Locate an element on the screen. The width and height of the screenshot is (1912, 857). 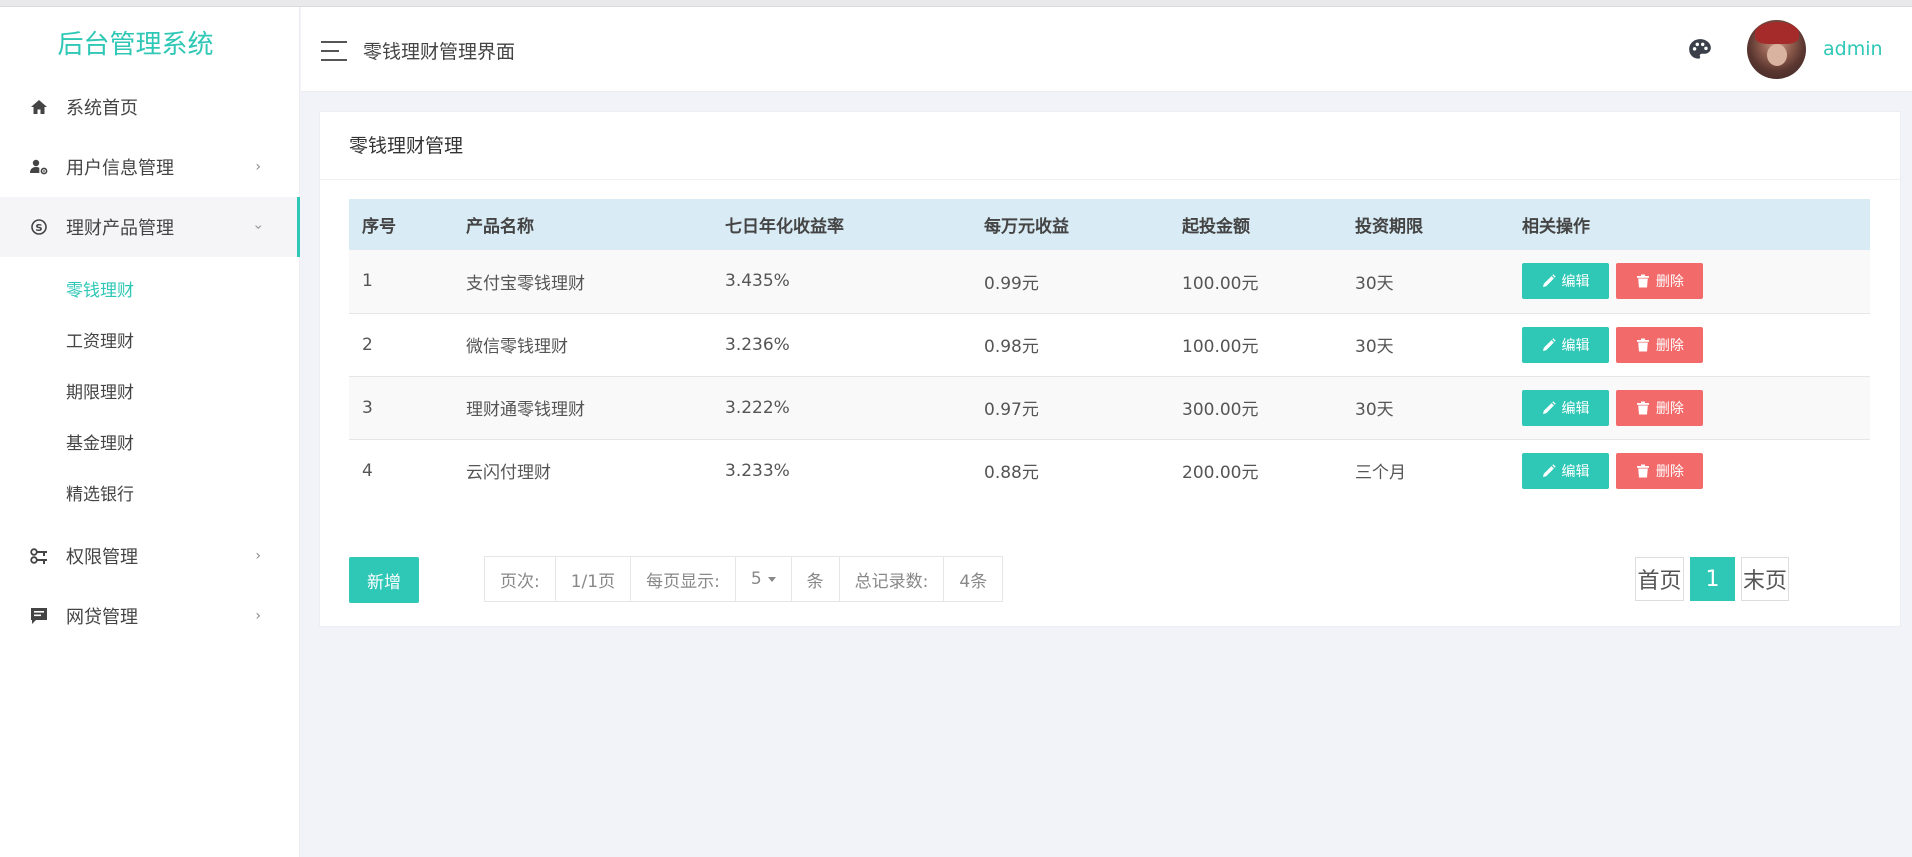
cell-term: 三个月 is located at coordinates (1380, 473).